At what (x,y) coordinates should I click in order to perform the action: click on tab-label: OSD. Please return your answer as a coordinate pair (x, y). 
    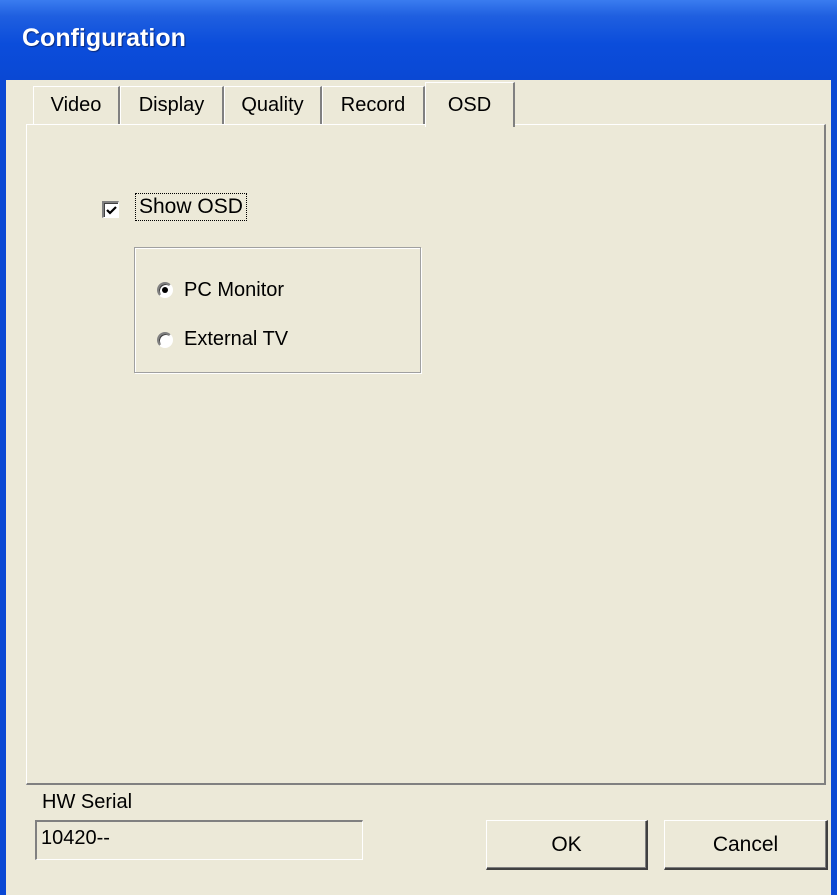
    Looking at the image, I should click on (469, 104).